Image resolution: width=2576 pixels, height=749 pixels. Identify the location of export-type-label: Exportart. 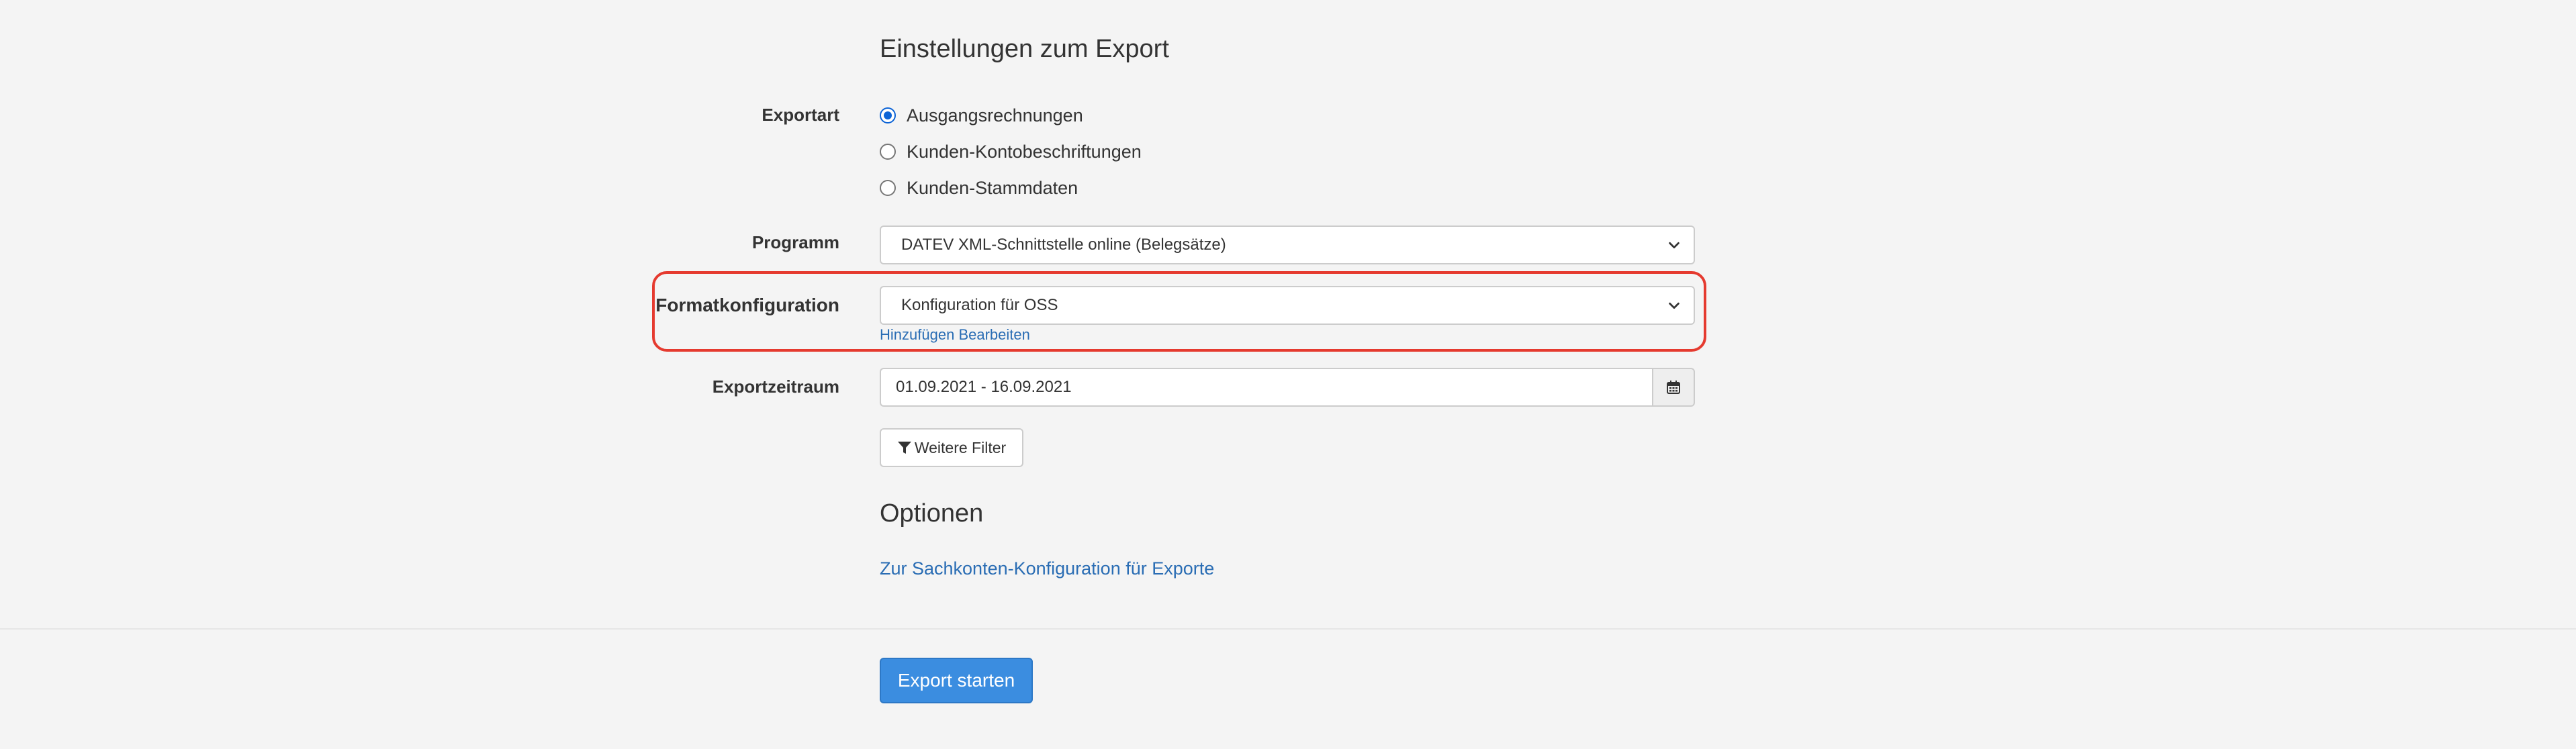
(800, 115).